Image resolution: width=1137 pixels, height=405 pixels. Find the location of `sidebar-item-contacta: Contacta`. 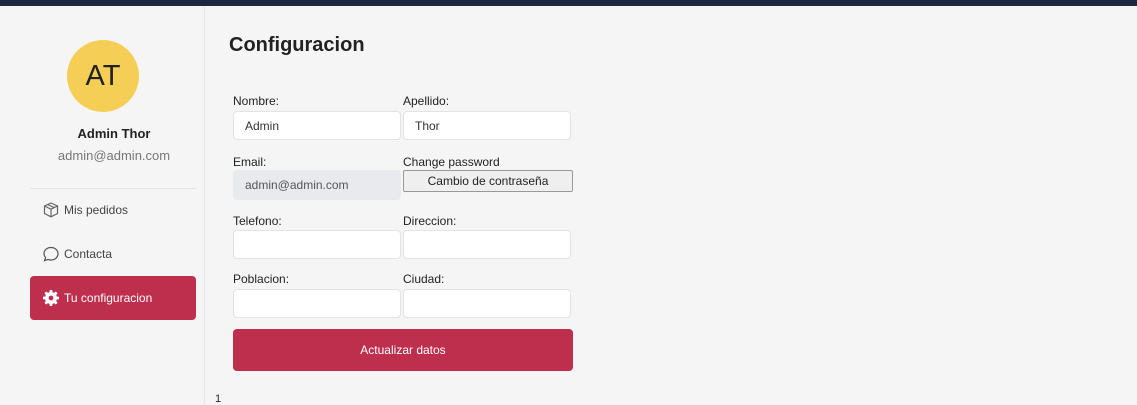

sidebar-item-contacta: Contacta is located at coordinates (113, 254).